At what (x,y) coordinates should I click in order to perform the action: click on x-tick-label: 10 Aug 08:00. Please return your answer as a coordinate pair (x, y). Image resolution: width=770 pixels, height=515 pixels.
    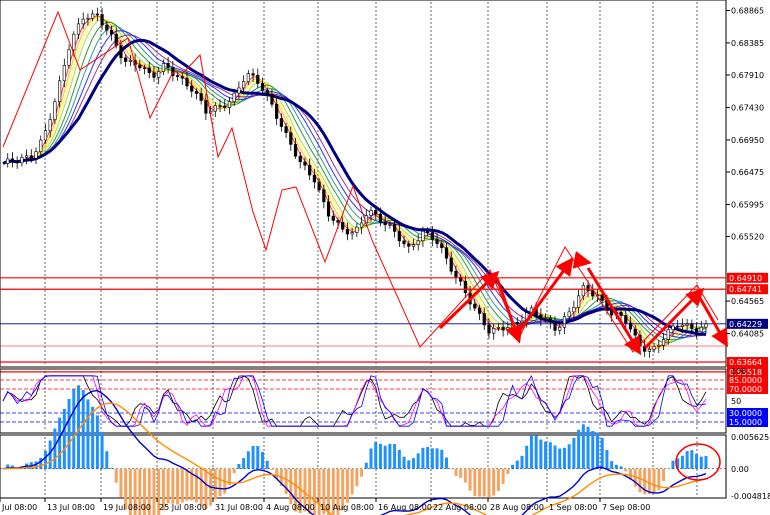
    Looking at the image, I should click on (347, 507).